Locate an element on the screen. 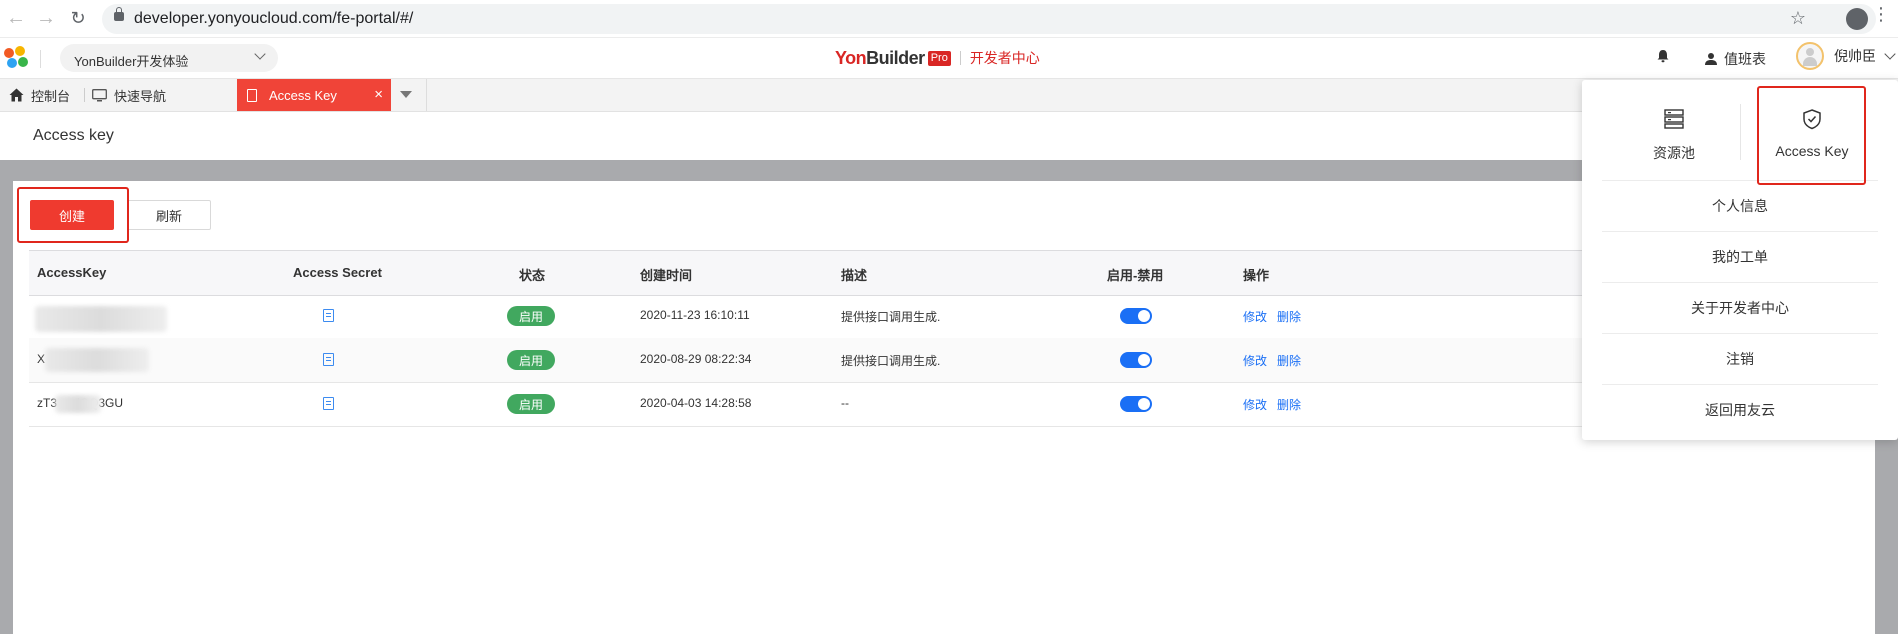 The height and width of the screenshot is (634, 1898). menu-item-logout: 注销 is located at coordinates (1740, 358).